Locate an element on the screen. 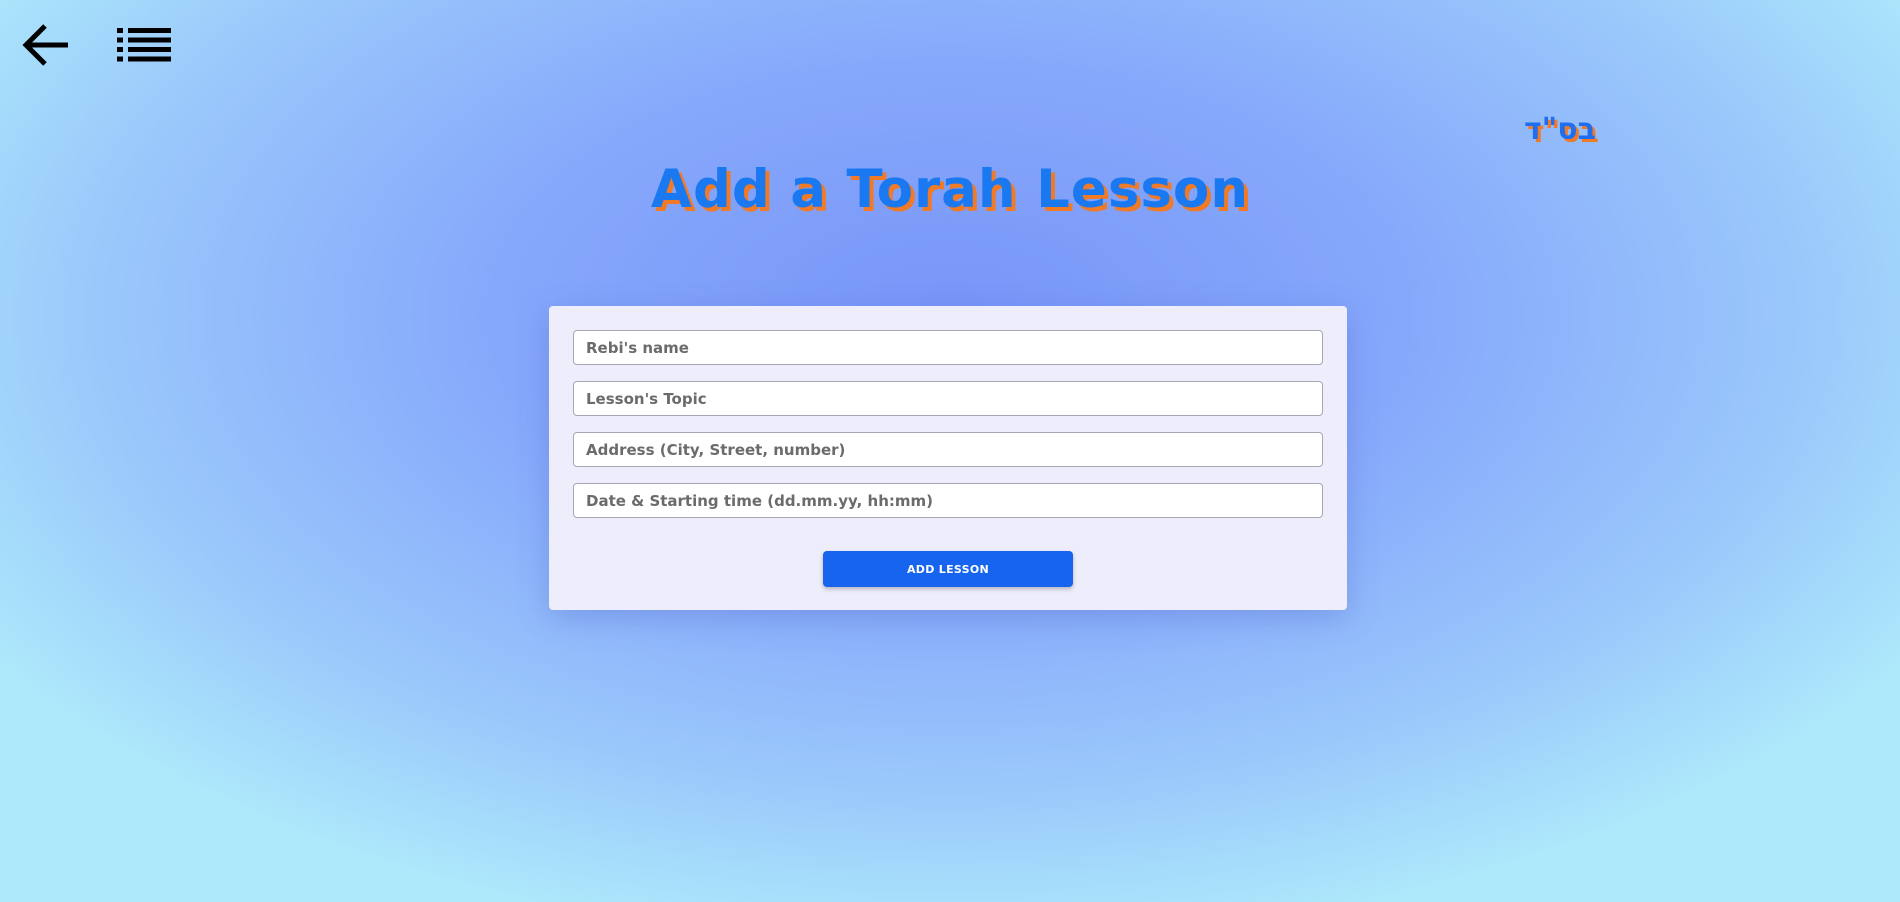  menu-list-icon is located at coordinates (144, 45).